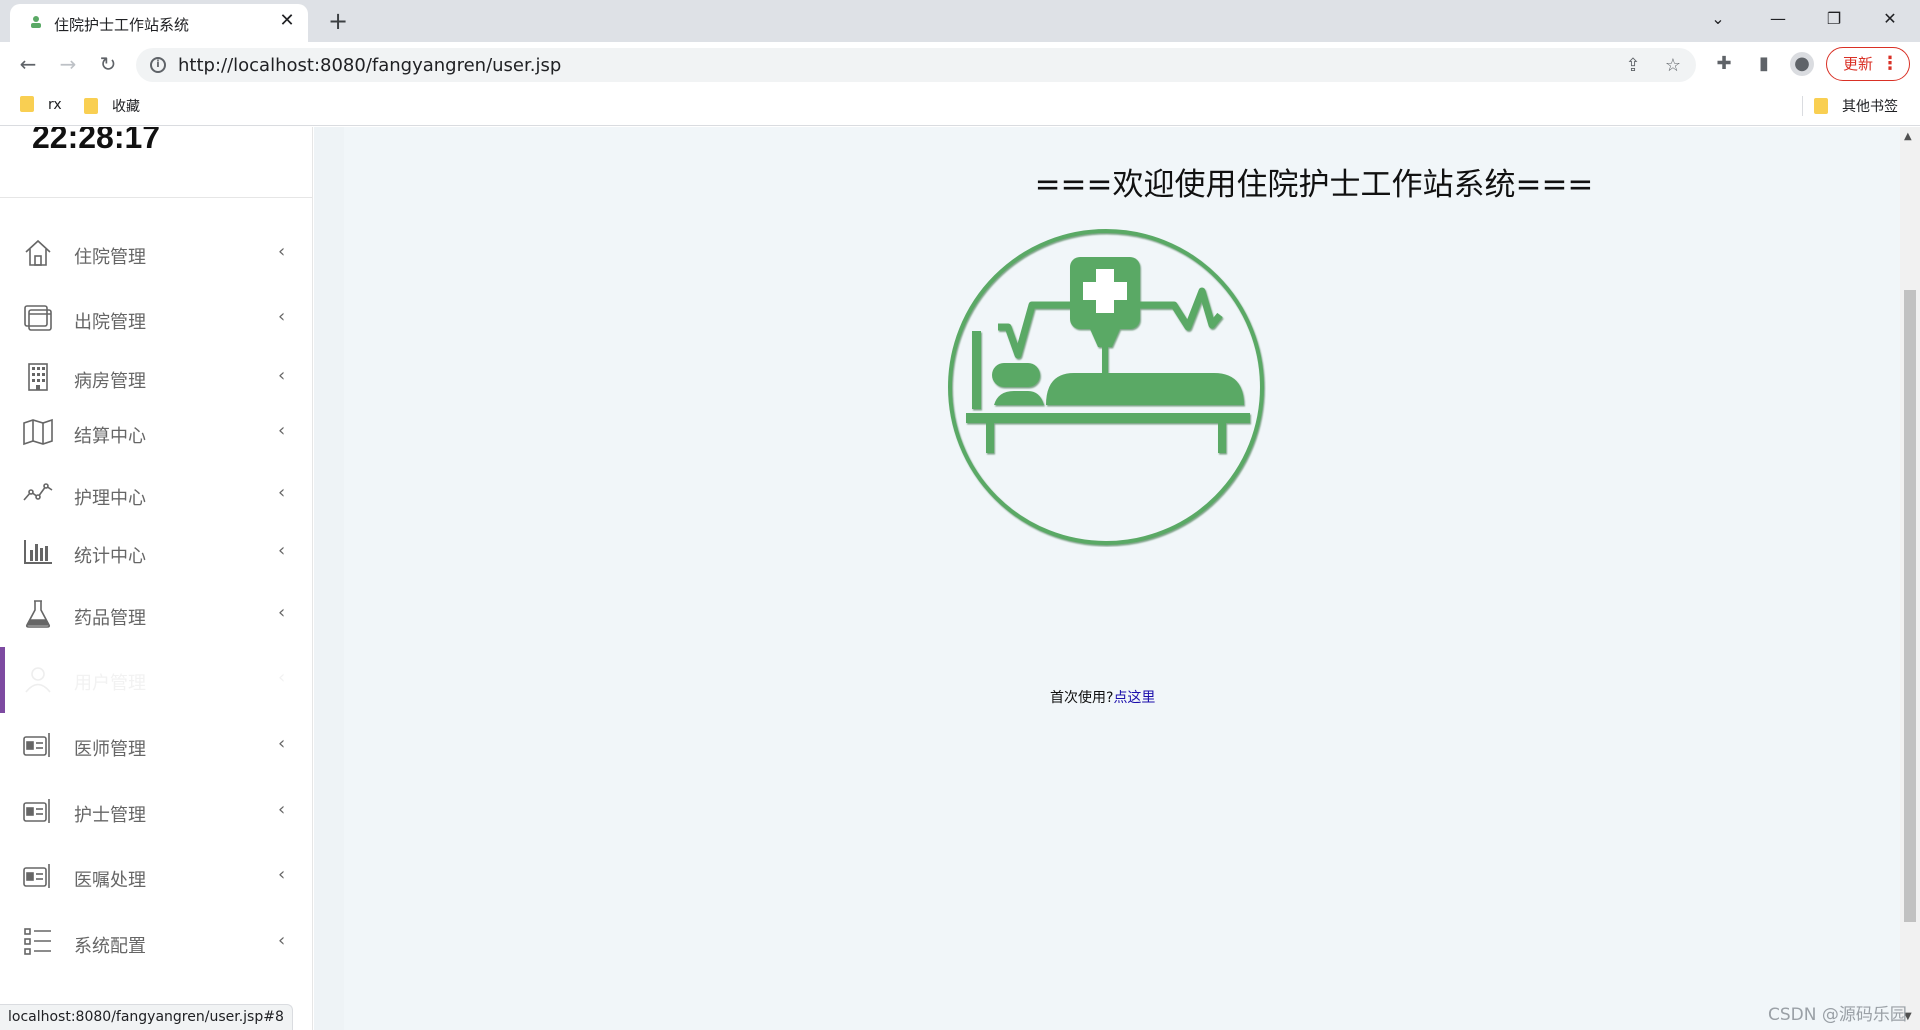 The width and height of the screenshot is (1920, 1030). What do you see at coordinates (960, 106) in the screenshot?
I see `bookmarks-bar: rx 收藏 其他书签` at bounding box center [960, 106].